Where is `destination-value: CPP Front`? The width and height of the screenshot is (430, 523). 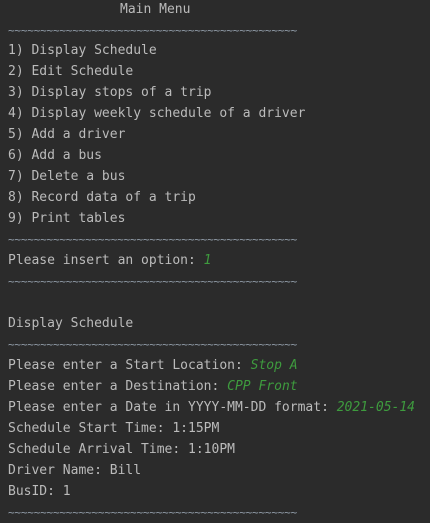 destination-value: CPP Front is located at coordinates (262, 386).